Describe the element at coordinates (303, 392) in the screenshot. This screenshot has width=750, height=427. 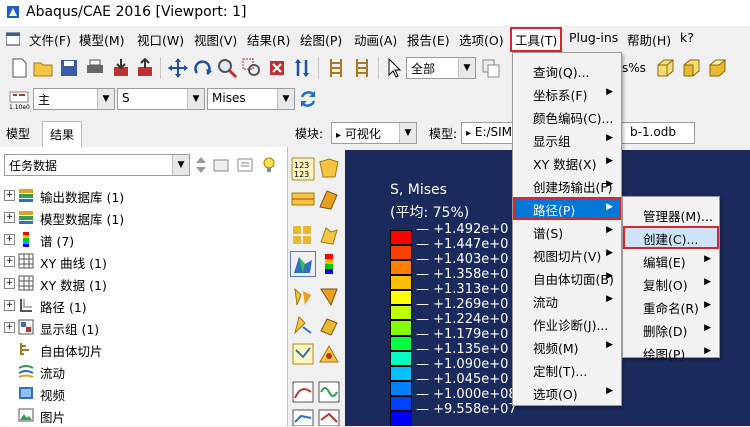
I see `animate-time-icon` at that location.